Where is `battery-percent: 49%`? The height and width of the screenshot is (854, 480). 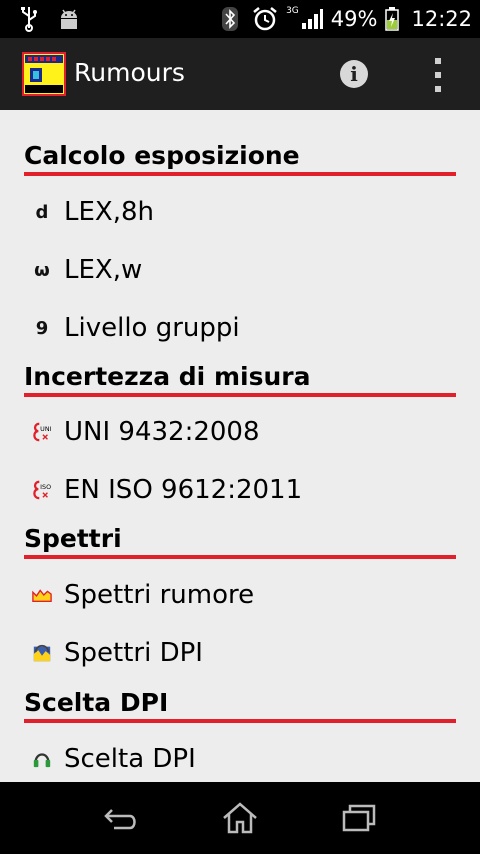
battery-percent: 49% is located at coordinates (354, 19).